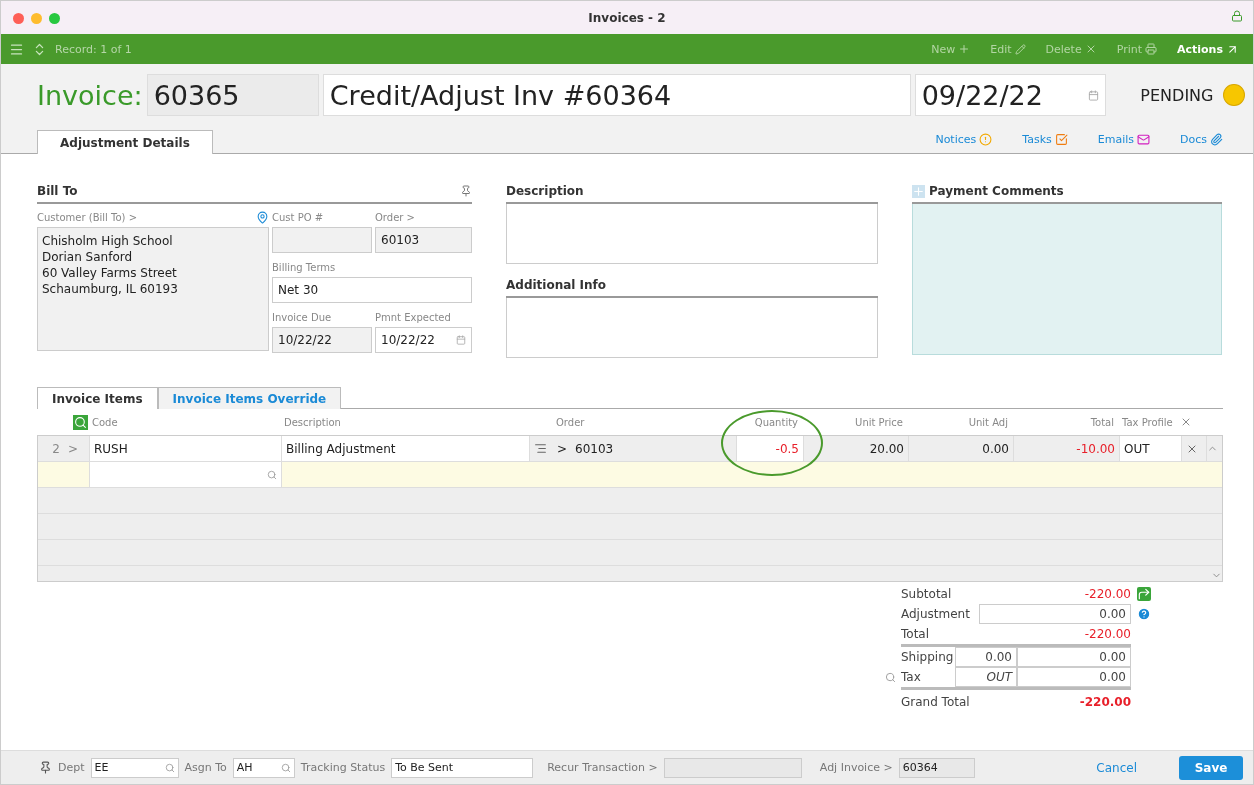  I want to click on shipping-field: 0.00, so click(1074, 657).